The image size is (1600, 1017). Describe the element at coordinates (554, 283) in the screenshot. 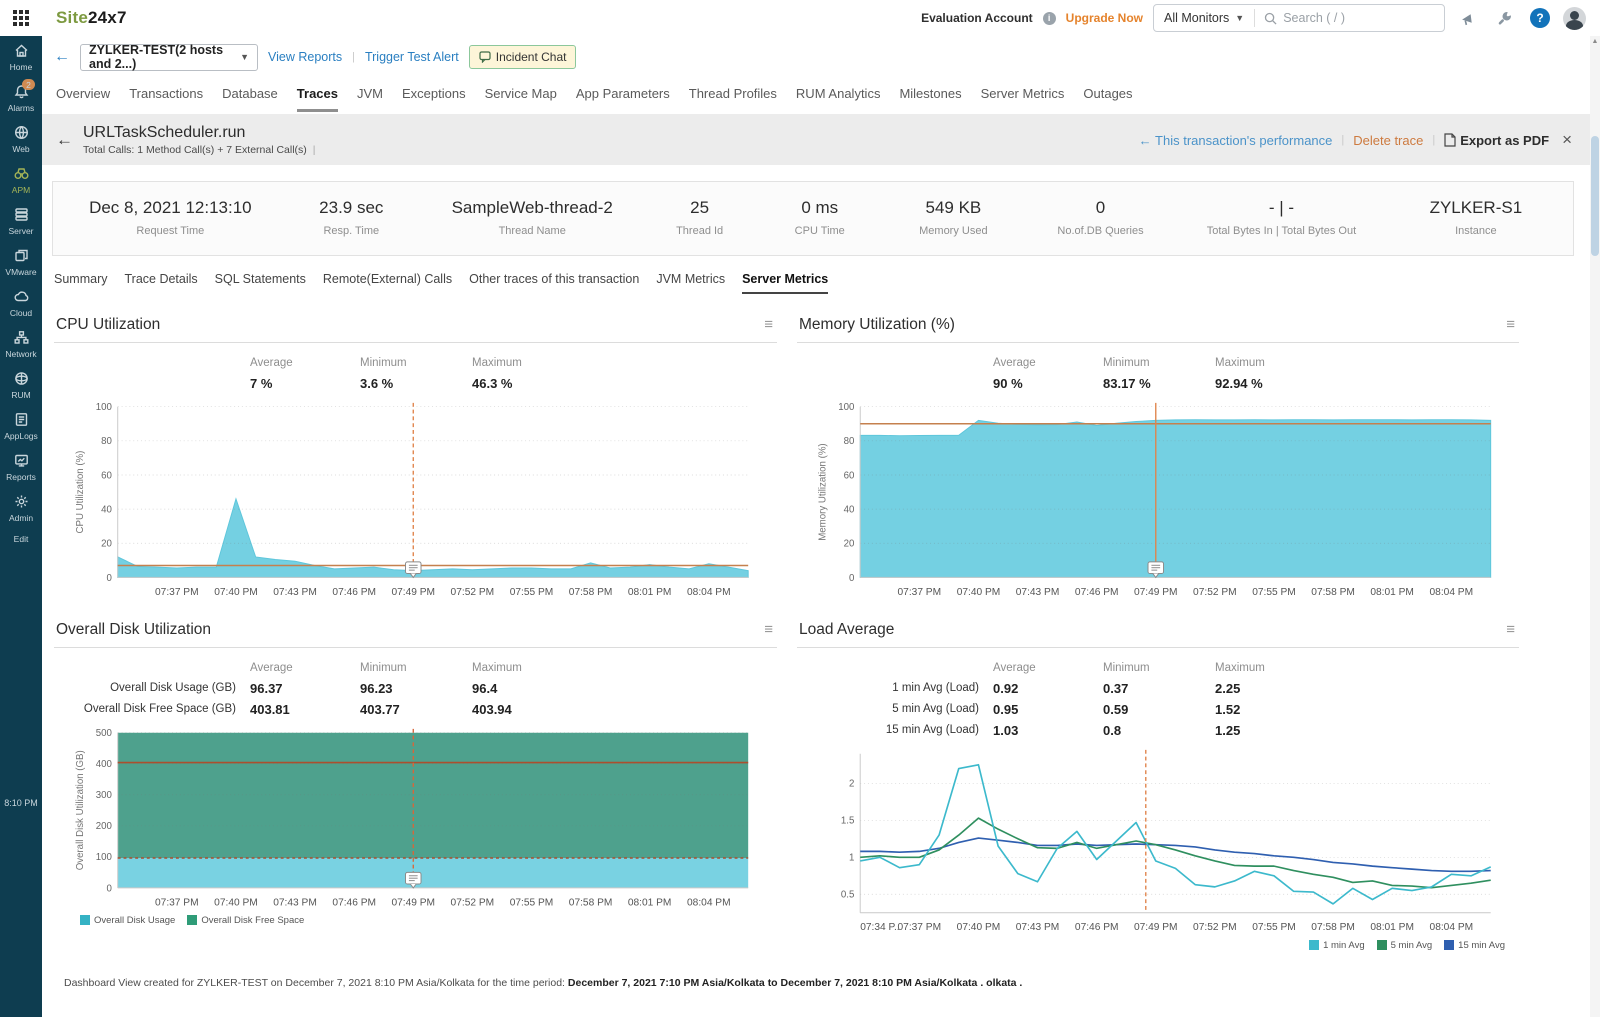

I see `subtab-other-traces-of-this-transaction: Other traces of this transaction` at that location.